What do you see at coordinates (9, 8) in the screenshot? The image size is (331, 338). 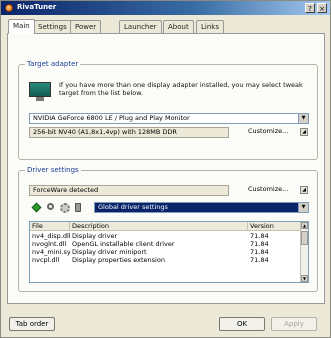 I see `rivatuner-app-icon` at bounding box center [9, 8].